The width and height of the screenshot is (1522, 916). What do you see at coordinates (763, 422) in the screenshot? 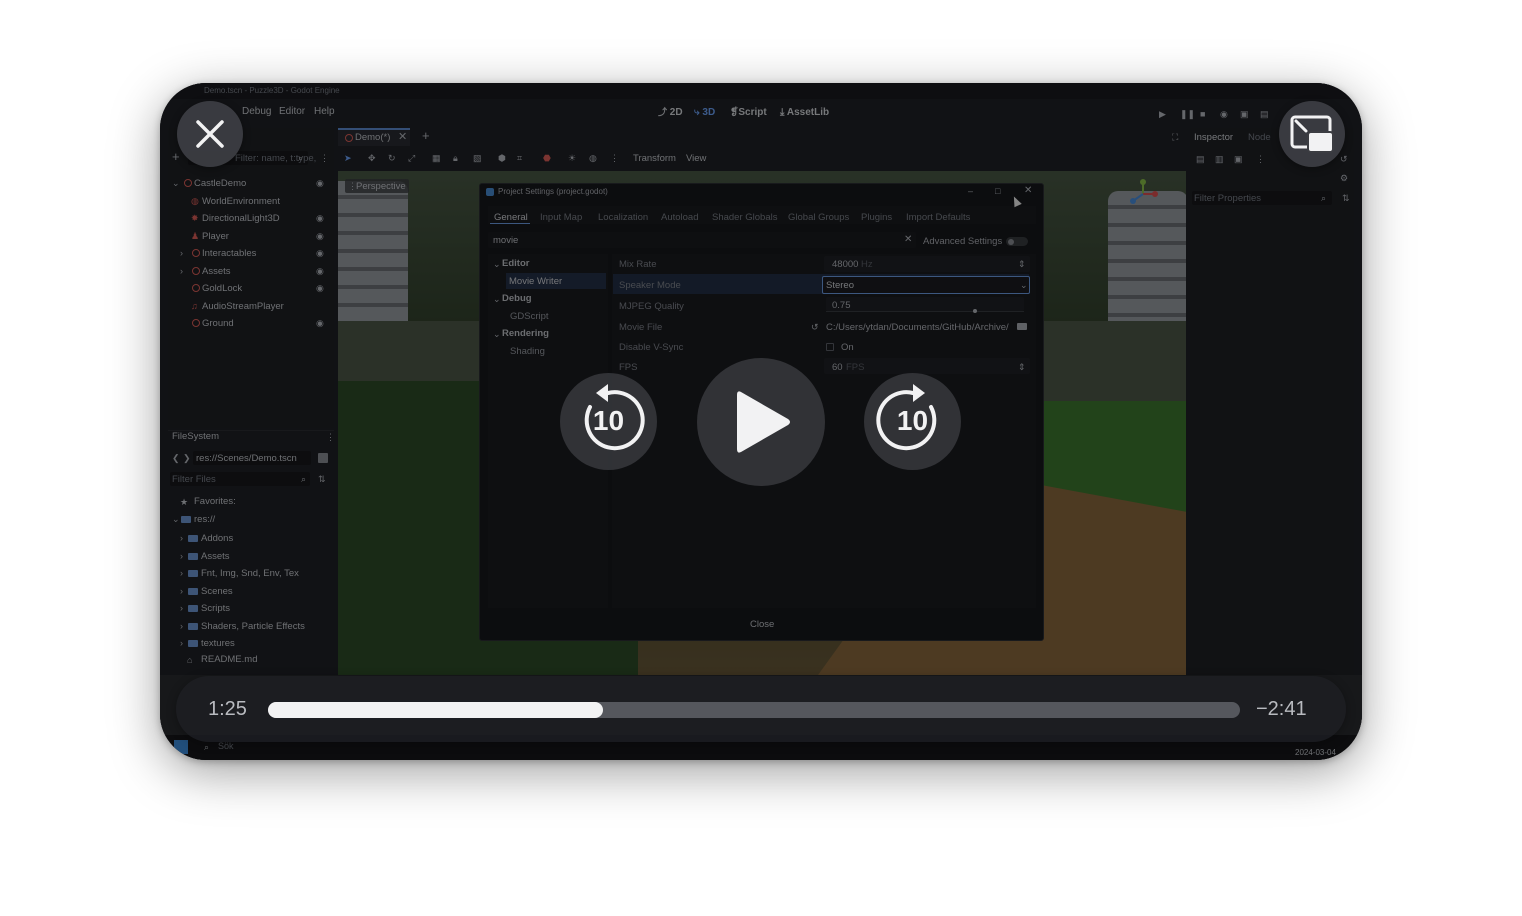
I see `play-icon` at bounding box center [763, 422].